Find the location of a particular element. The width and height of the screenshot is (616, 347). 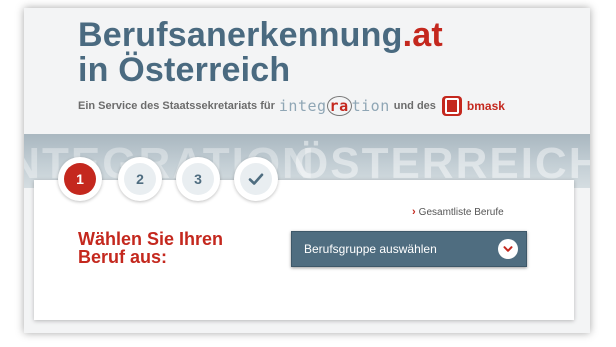

site-title-main: Berufsanerkennung is located at coordinates (240, 35).